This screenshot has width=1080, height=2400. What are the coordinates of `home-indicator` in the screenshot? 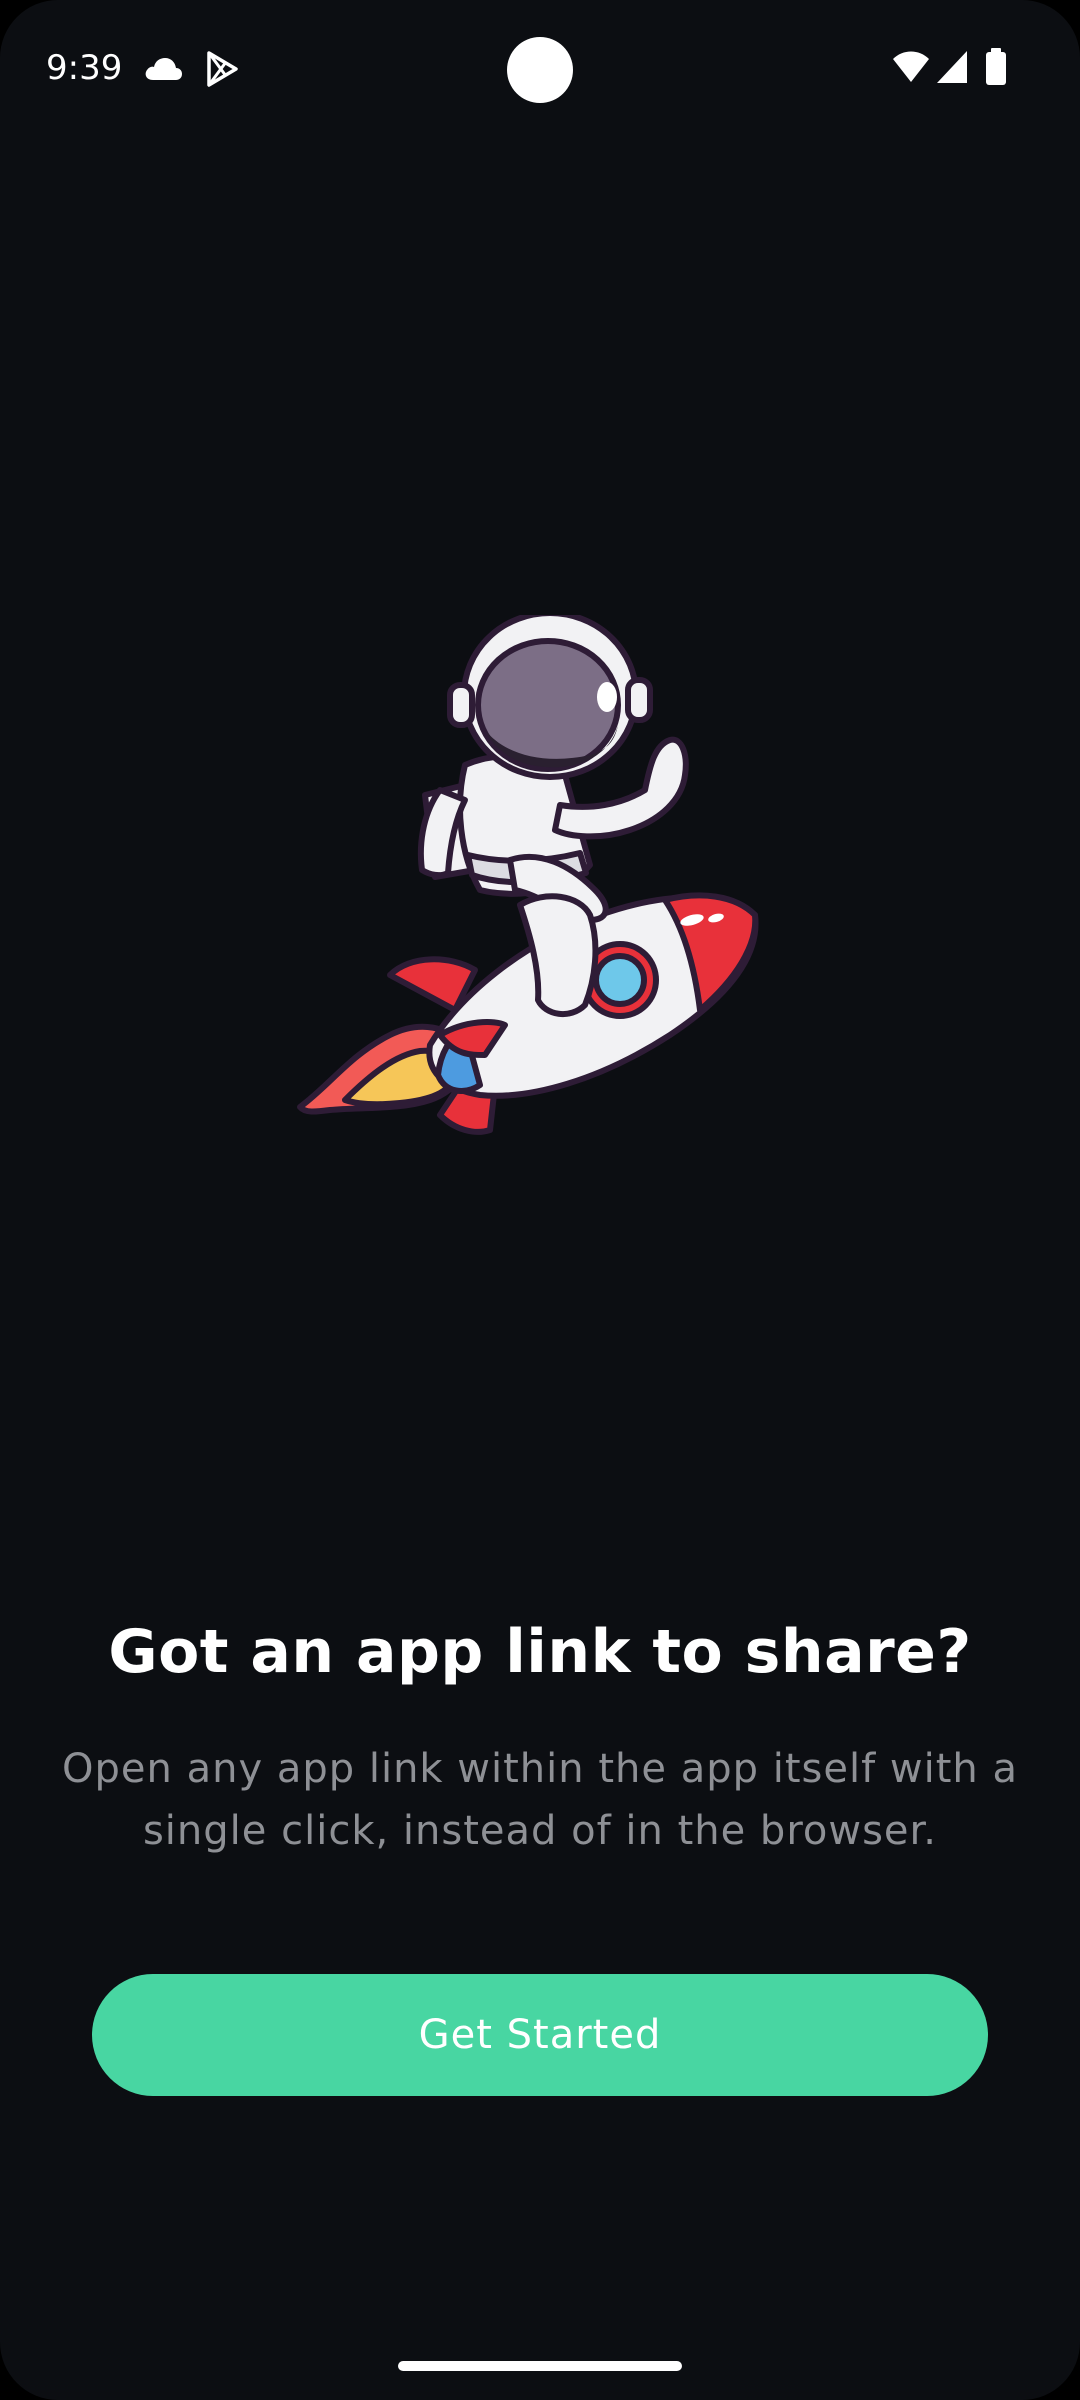 It's located at (540, 2366).